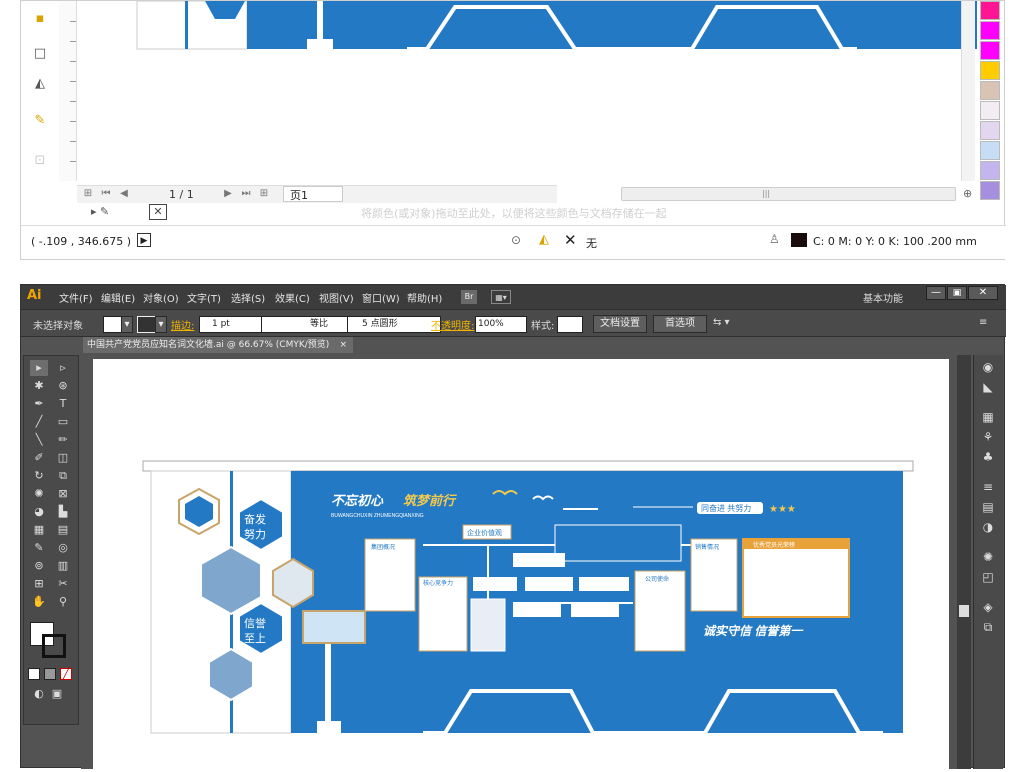 Image resolution: width=1024 pixels, height=772 pixels. What do you see at coordinates (988, 437) in the screenshot?
I see `brushes-icon: ⚘` at bounding box center [988, 437].